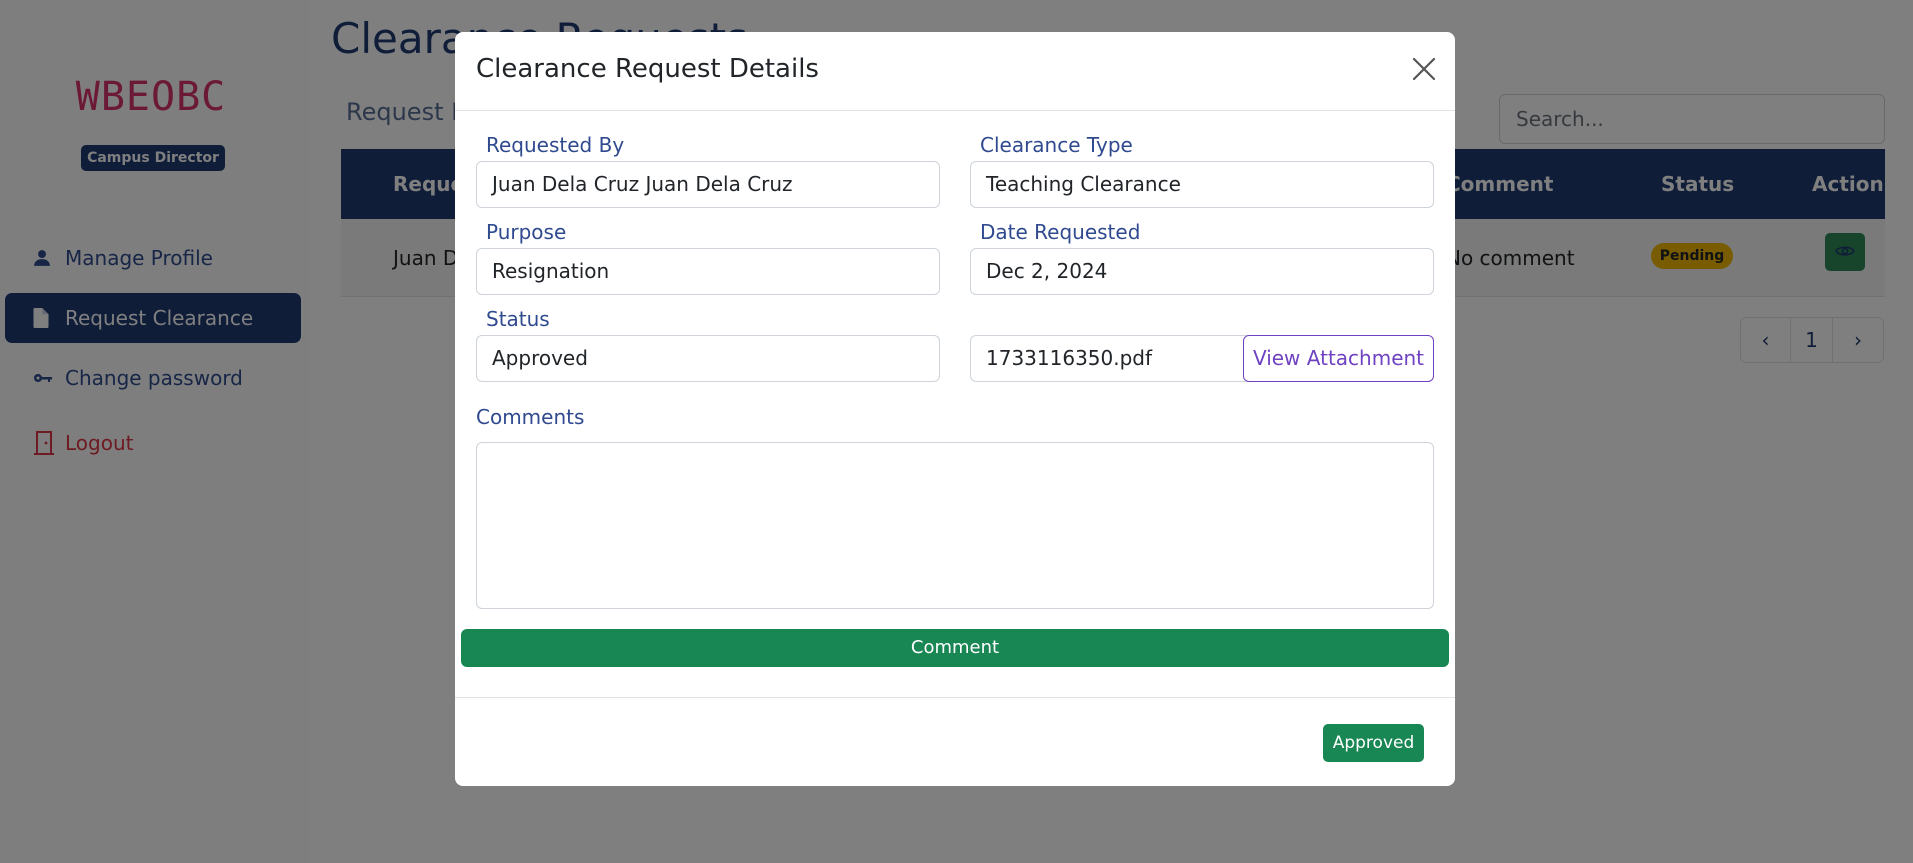  Describe the element at coordinates (1338, 358) in the screenshot. I see `view-attachment-button: View Attachment` at that location.